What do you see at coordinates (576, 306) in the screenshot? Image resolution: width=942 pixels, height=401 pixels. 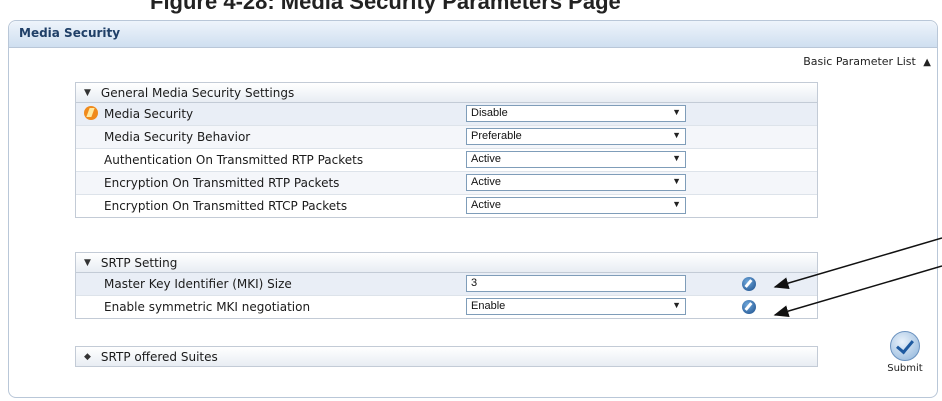 I see `symmetric-mki-select: Enable ▼` at bounding box center [576, 306].